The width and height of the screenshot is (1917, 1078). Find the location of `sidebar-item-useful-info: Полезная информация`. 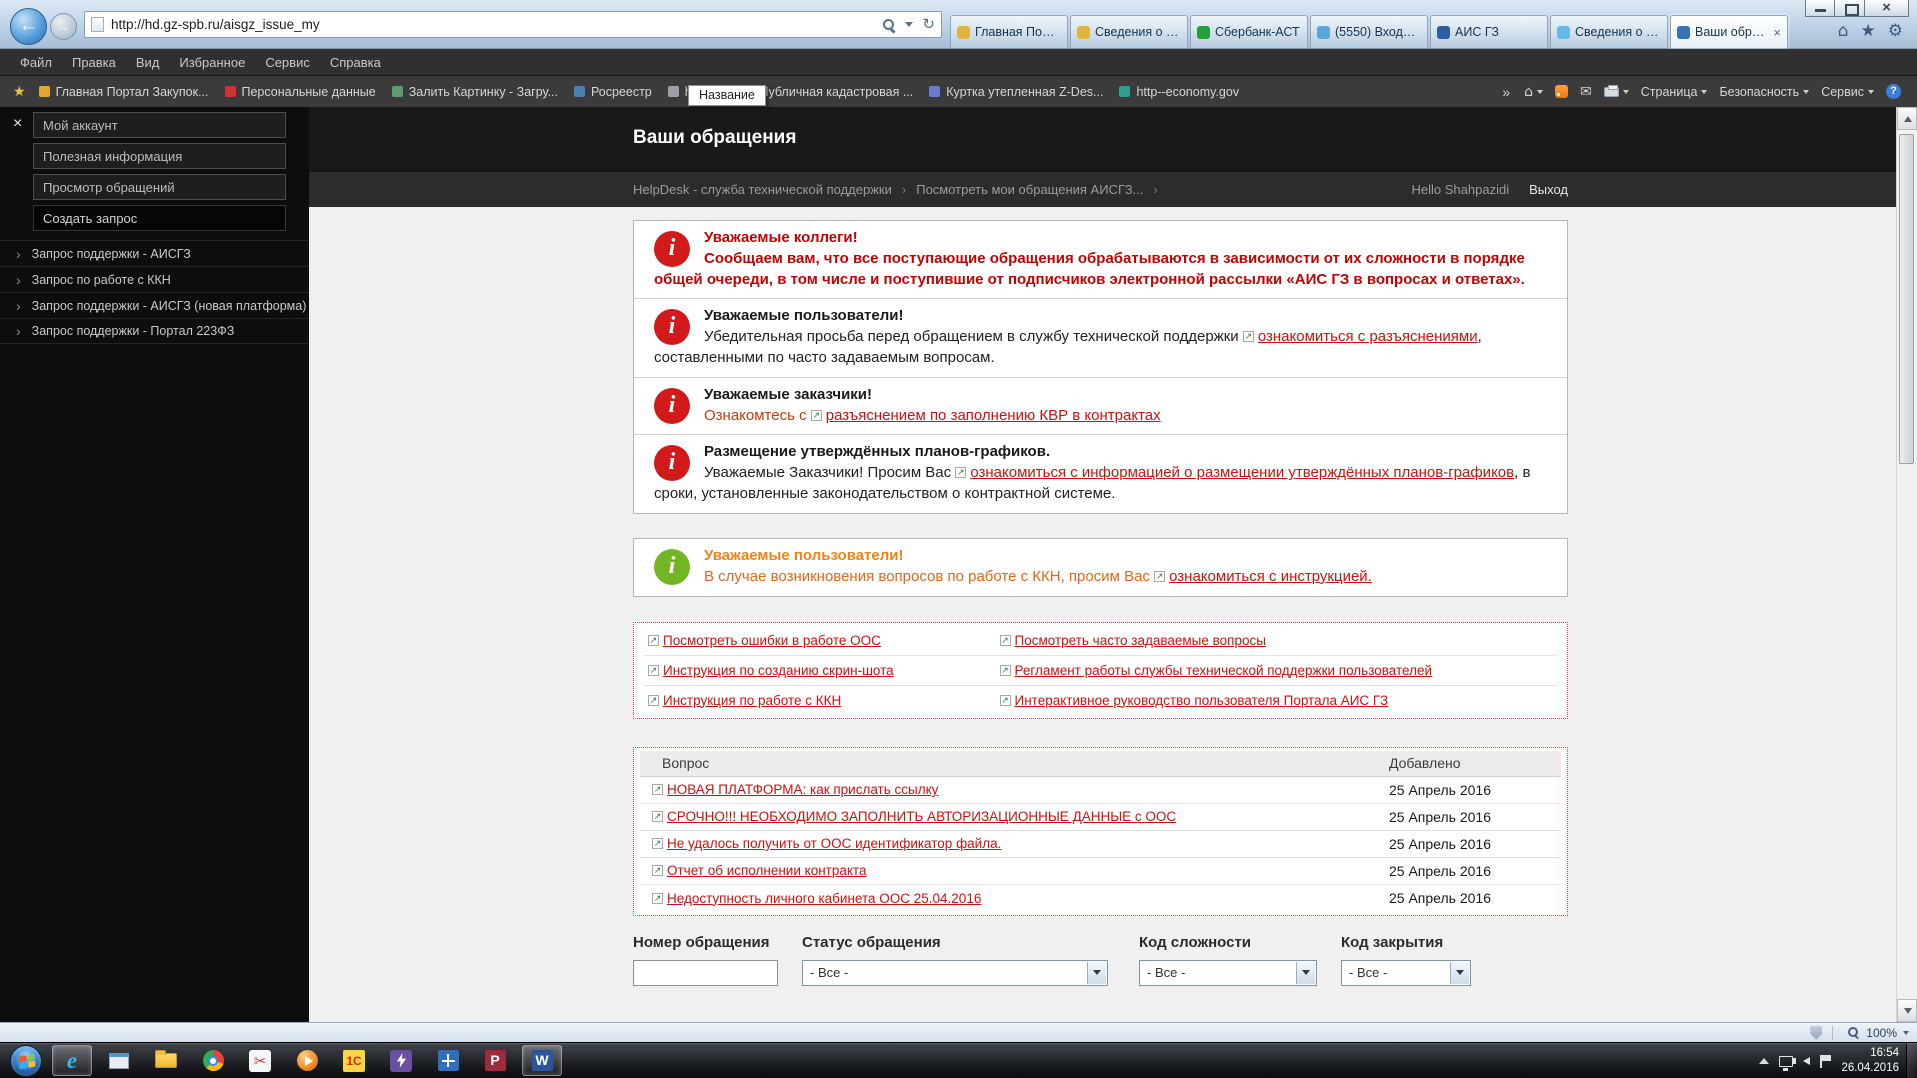

sidebar-item-useful-info: Полезная информация is located at coordinates (159, 156).